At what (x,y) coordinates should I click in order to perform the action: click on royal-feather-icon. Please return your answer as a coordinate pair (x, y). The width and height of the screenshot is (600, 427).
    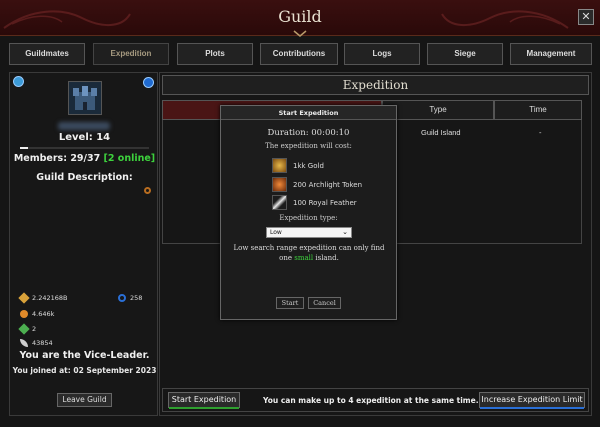
    Looking at the image, I should click on (279, 202).